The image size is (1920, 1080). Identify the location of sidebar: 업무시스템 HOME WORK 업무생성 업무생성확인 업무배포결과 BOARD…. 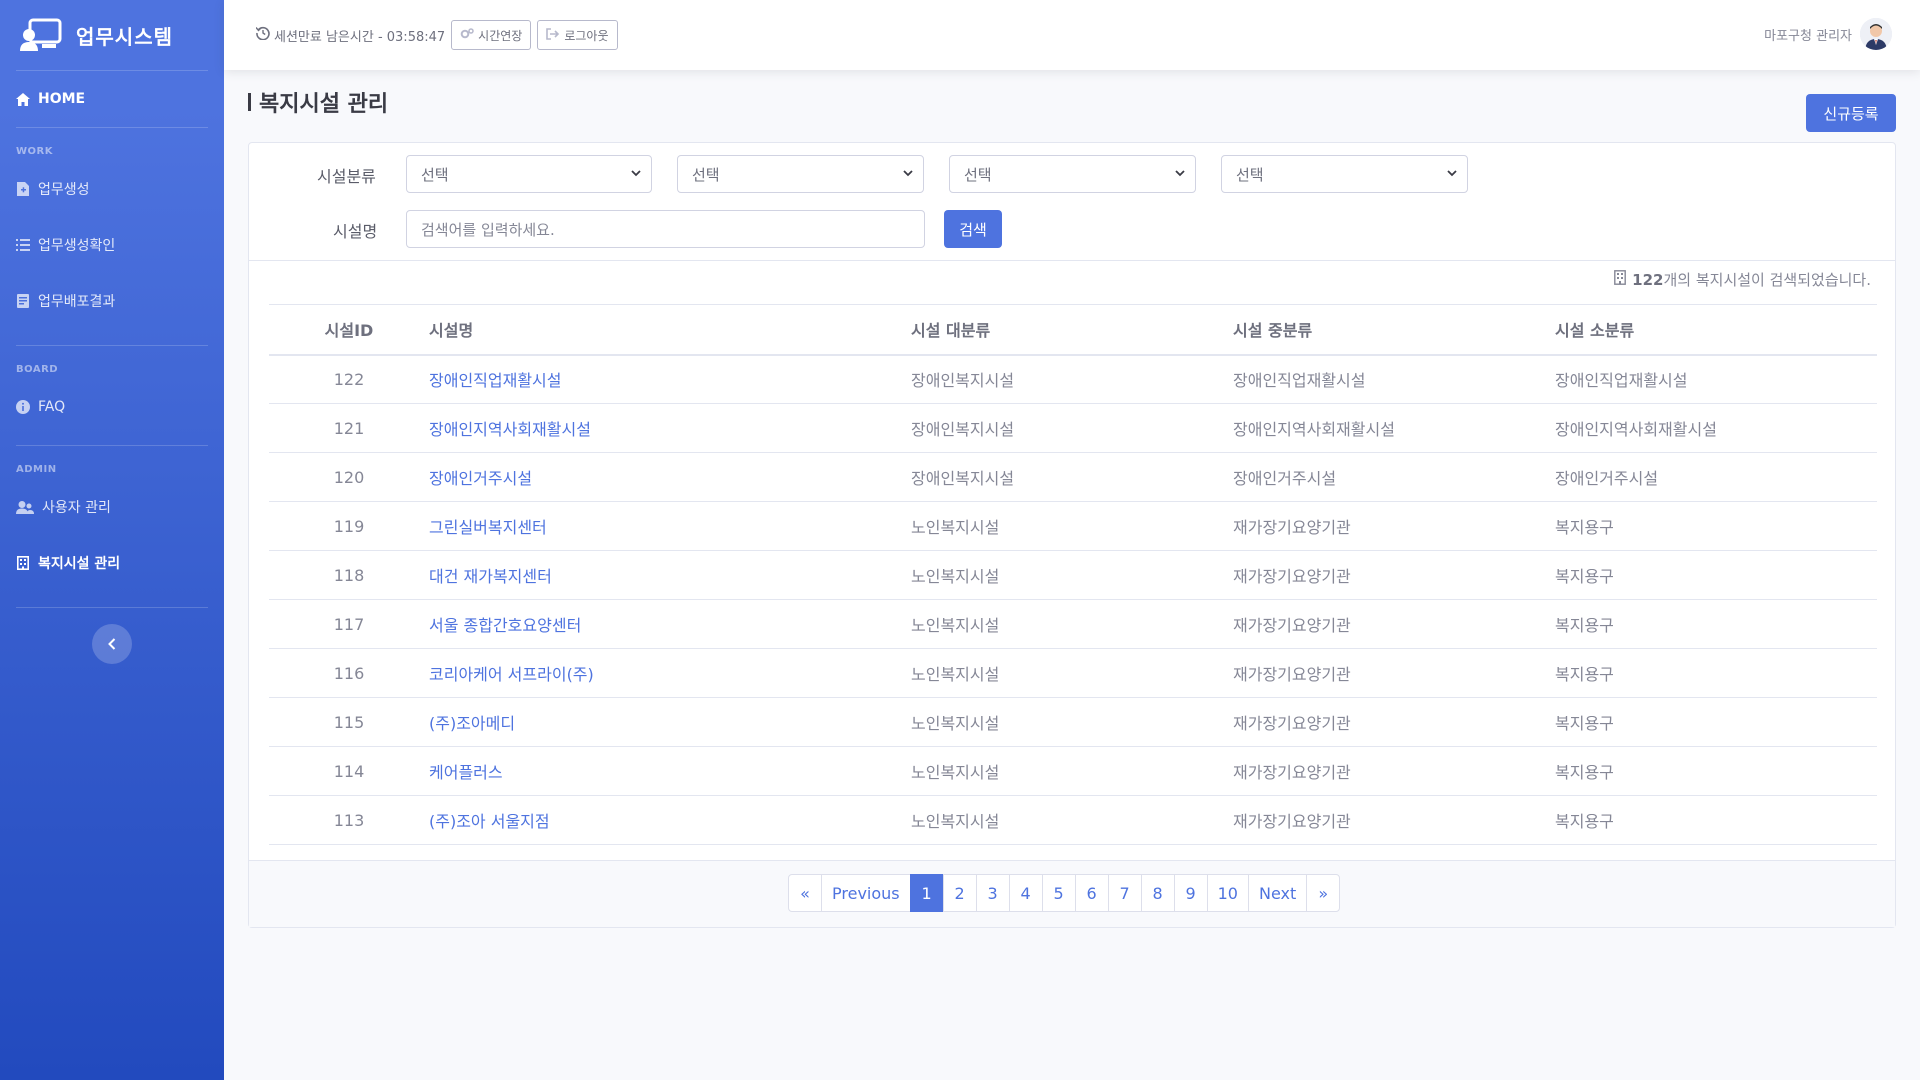
(112, 540).